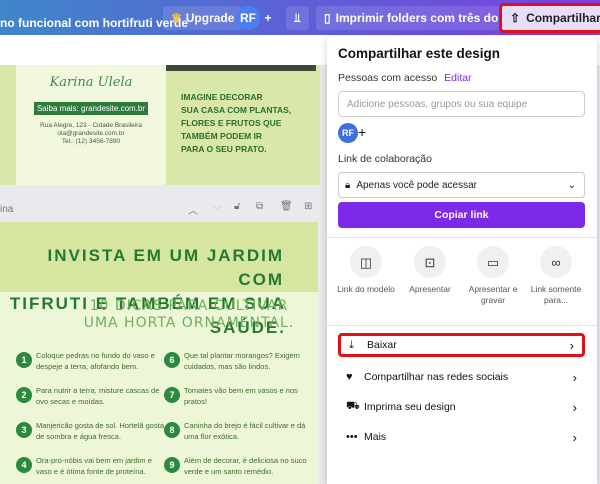  Describe the element at coordinates (549, 18) in the screenshot. I see `share-button: ⇧ Compartilhar` at that location.